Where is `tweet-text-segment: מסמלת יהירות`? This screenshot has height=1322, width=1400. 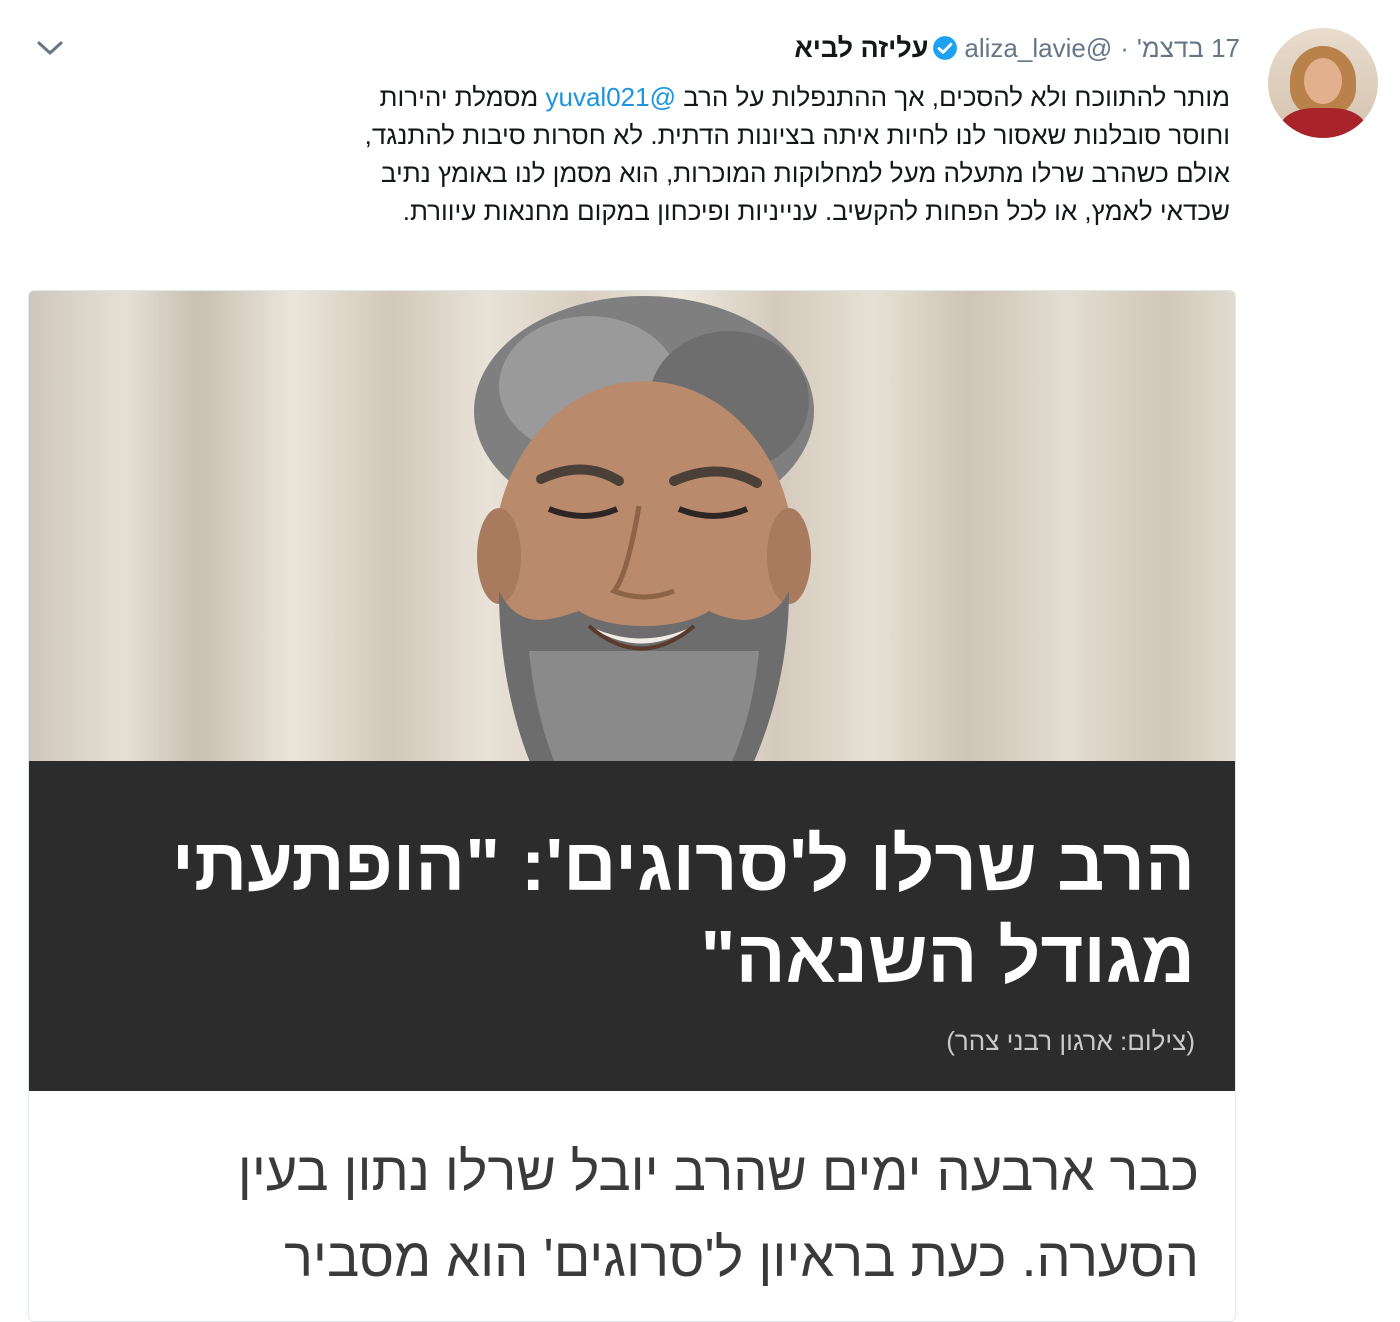
tweet-text-segment: מסמלת יהירות is located at coordinates (462, 97).